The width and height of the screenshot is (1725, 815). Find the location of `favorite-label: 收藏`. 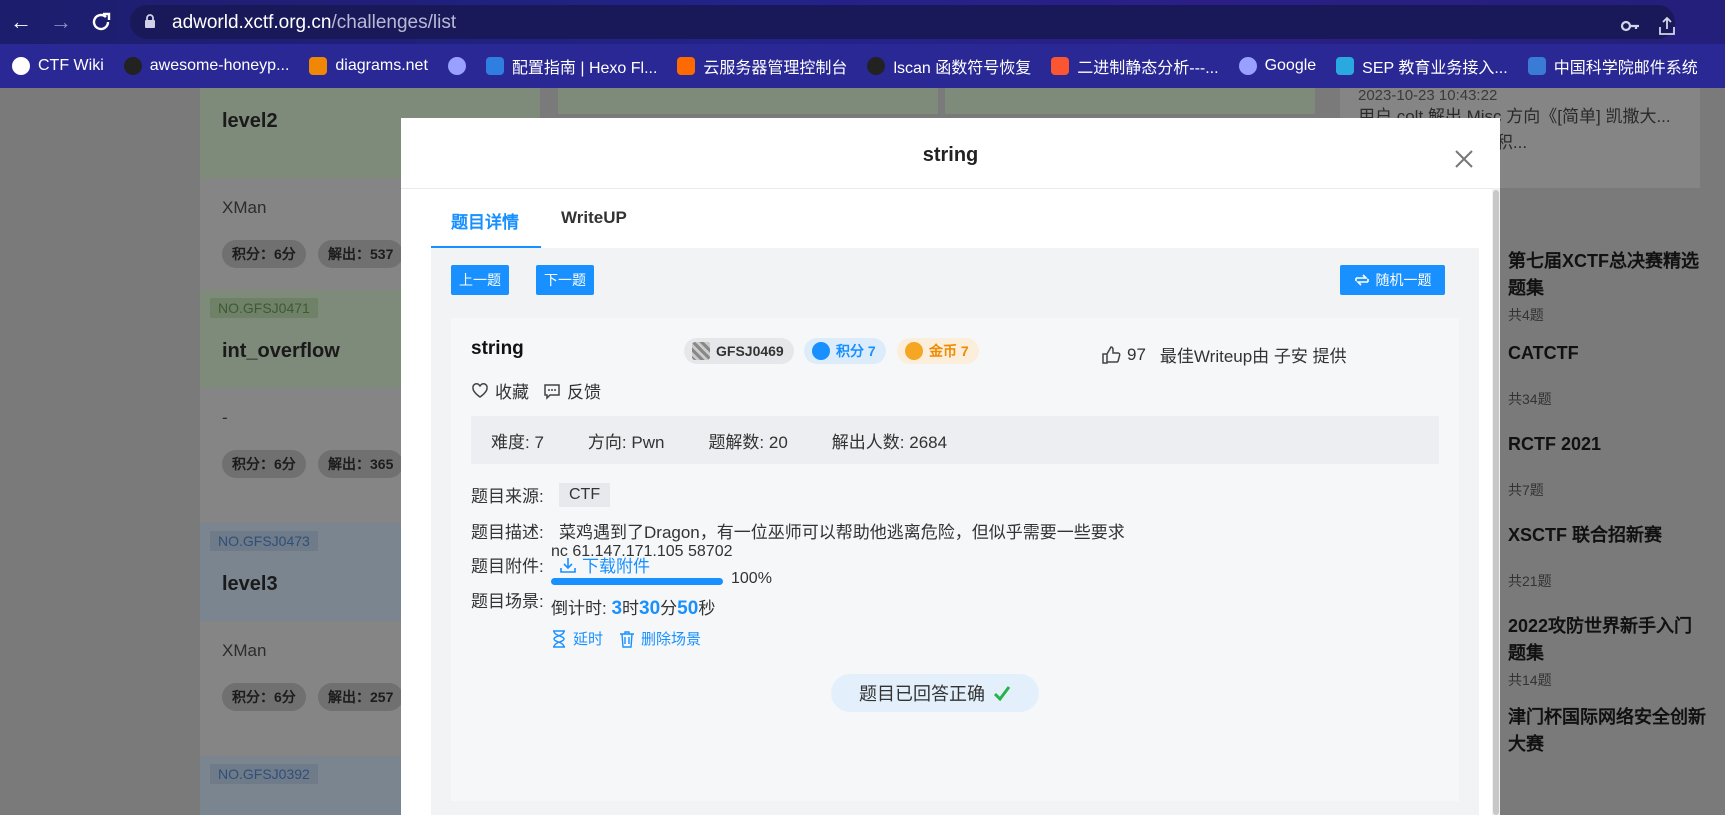

favorite-label: 收藏 is located at coordinates (512, 392).